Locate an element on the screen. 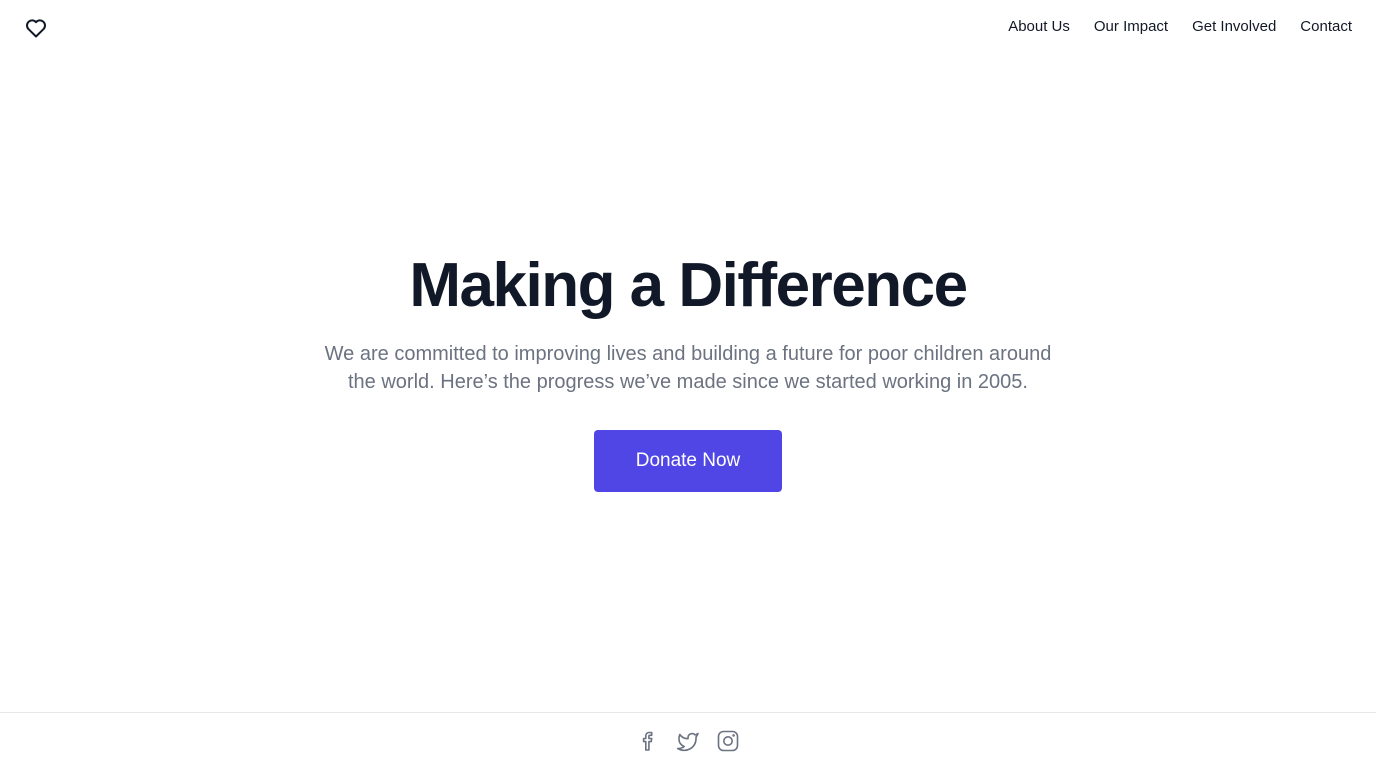 This screenshot has width=1376, height=768. facebook-icon is located at coordinates (647, 741).